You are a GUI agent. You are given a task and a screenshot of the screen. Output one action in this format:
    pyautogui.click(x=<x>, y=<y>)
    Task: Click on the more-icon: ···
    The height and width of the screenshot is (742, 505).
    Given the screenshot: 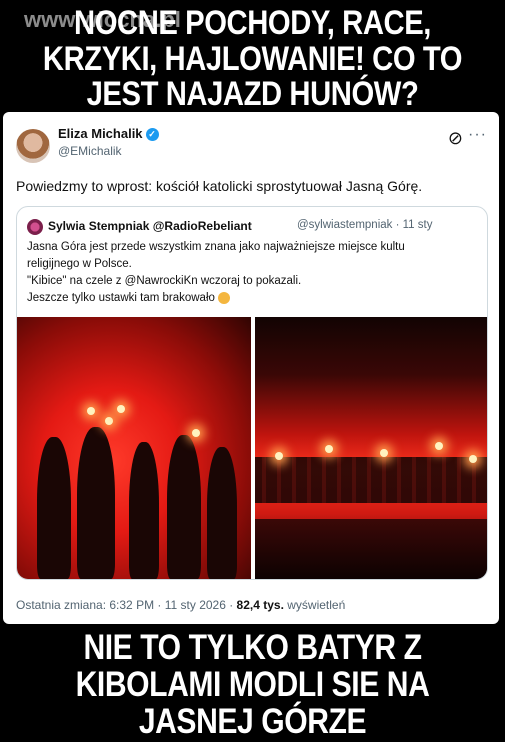 What is the action you would take?
    pyautogui.click(x=477, y=135)
    